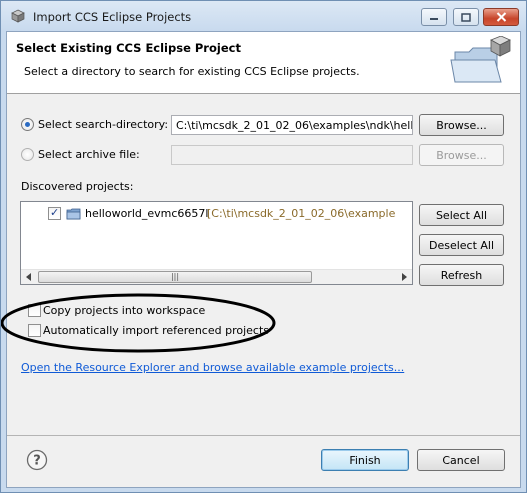 Image resolution: width=527 pixels, height=494 pixels. Describe the element at coordinates (103, 124) in the screenshot. I see `search-directory-label: Select search-directory:` at that location.